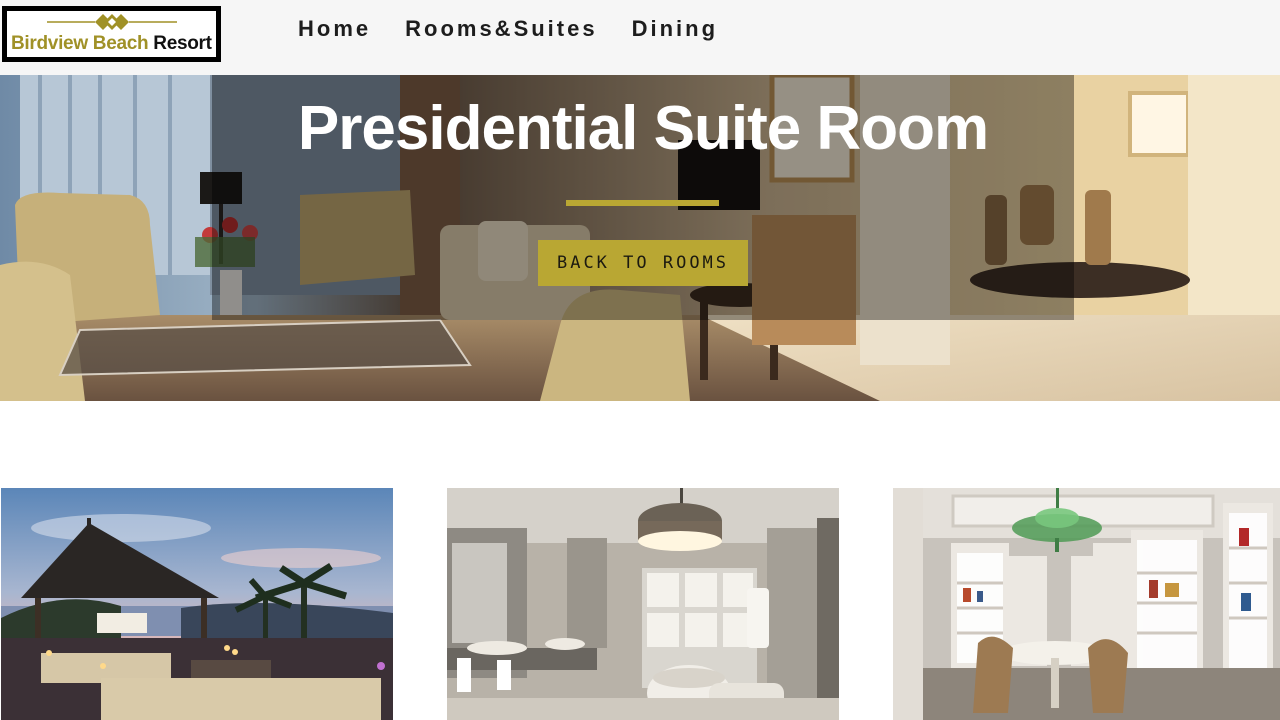  Describe the element at coordinates (182, 43) in the screenshot. I see `brand-name-part2: Resort` at that location.